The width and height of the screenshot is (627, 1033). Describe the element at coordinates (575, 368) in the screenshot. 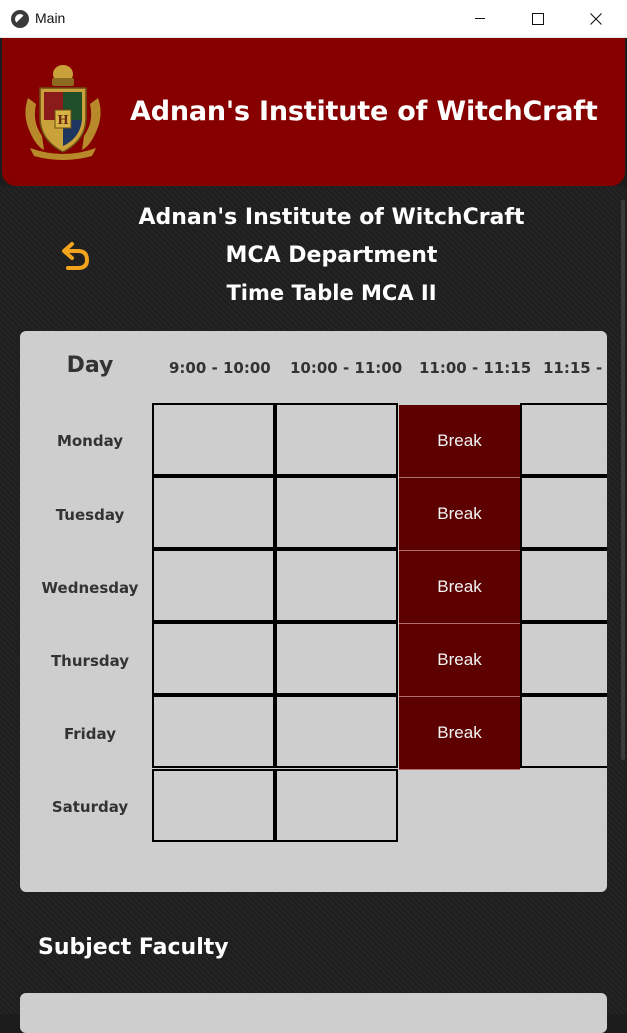

I see `time-slot-header: 11:15 - 12:15` at that location.